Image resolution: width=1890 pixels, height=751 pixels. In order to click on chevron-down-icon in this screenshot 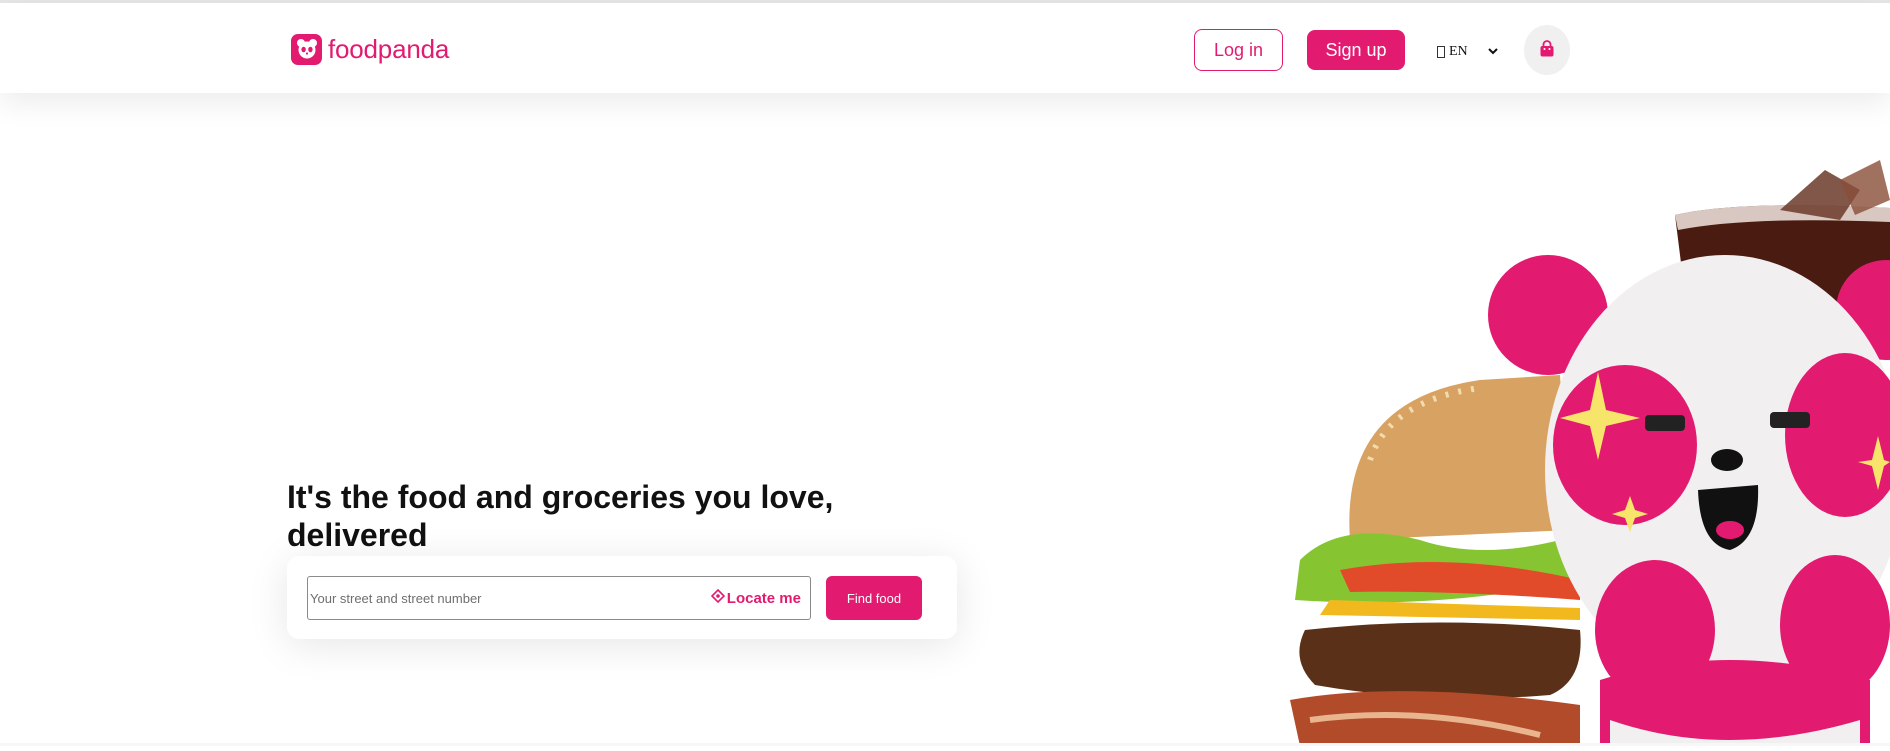, I will do `click(1492, 52)`.